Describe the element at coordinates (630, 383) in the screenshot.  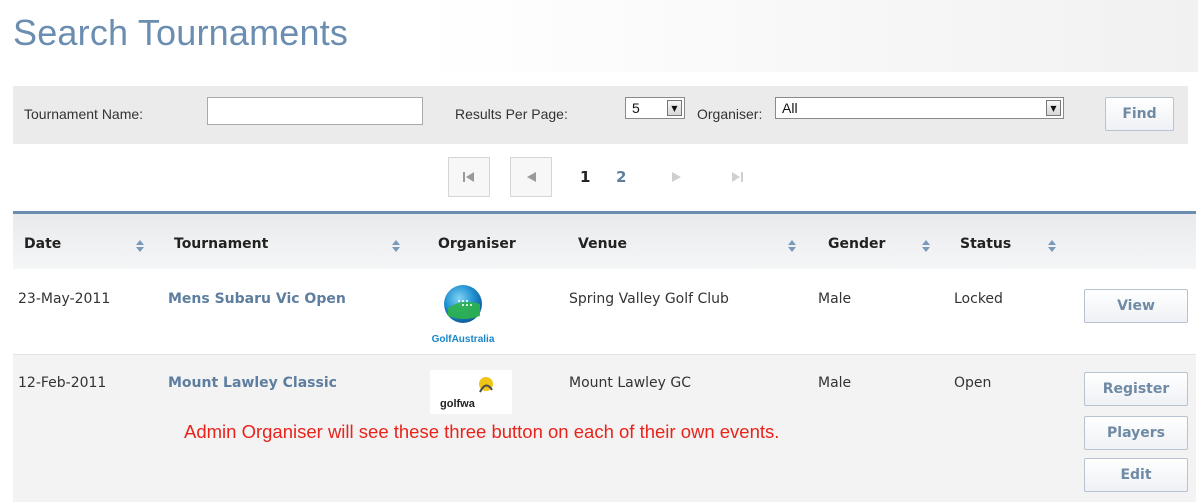
I see `row-venue: Mount Lawley GC` at that location.